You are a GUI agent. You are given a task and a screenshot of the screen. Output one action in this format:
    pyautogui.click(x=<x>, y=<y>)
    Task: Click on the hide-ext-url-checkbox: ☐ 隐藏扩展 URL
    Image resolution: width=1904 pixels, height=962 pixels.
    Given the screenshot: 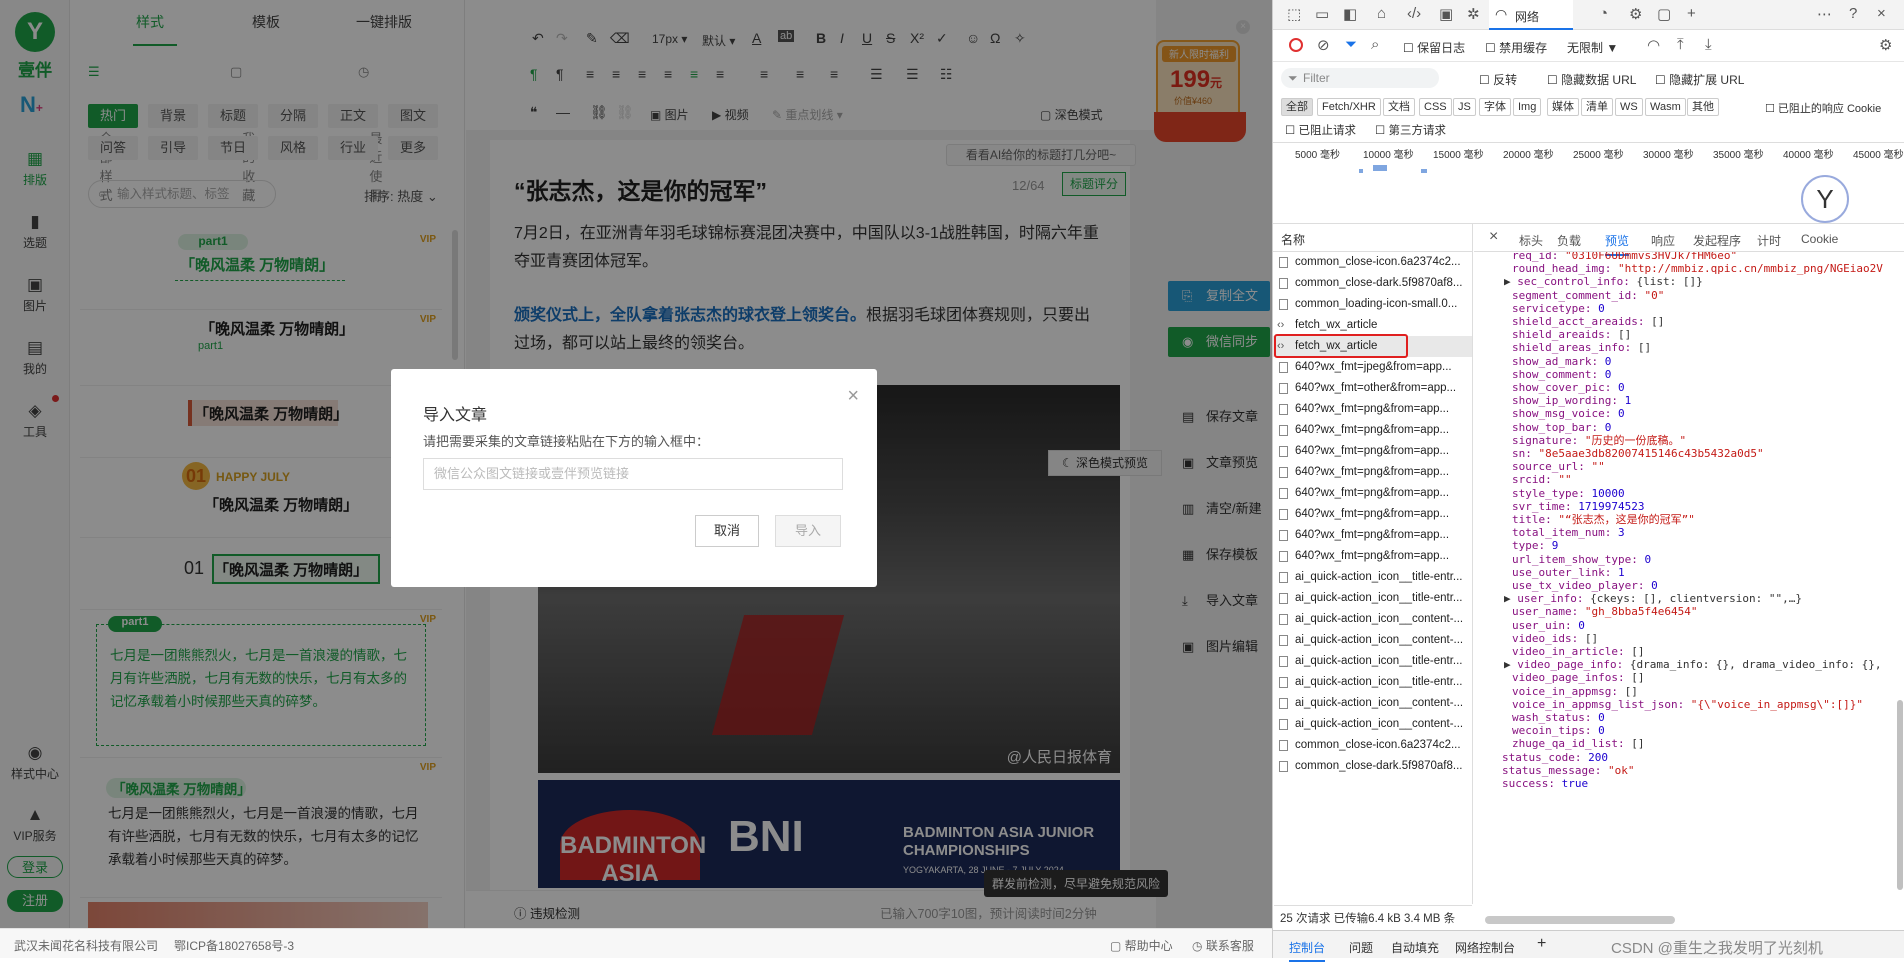 What is the action you would take?
    pyautogui.click(x=1699, y=79)
    